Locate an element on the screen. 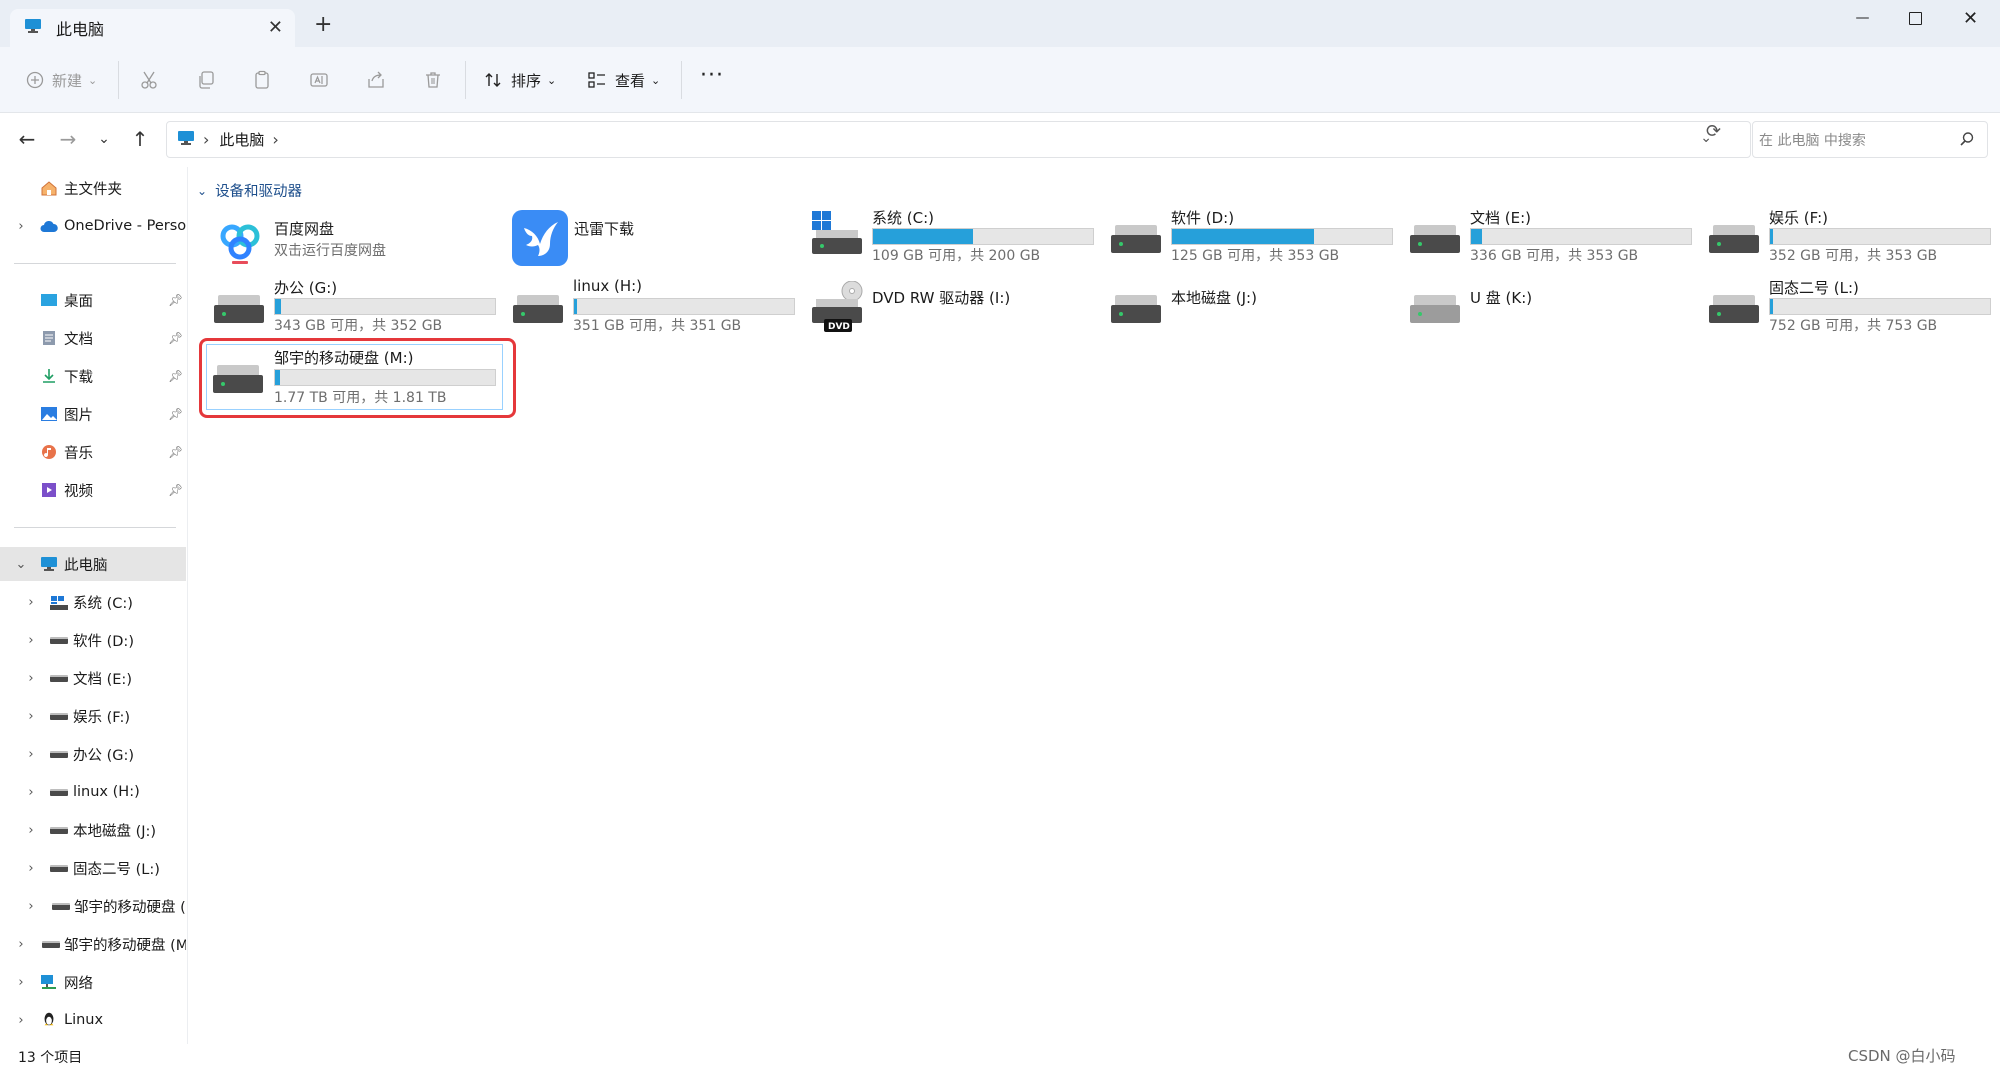  sidebar-item-this-pc: ⌄ 此电脑 is located at coordinates (93, 564).